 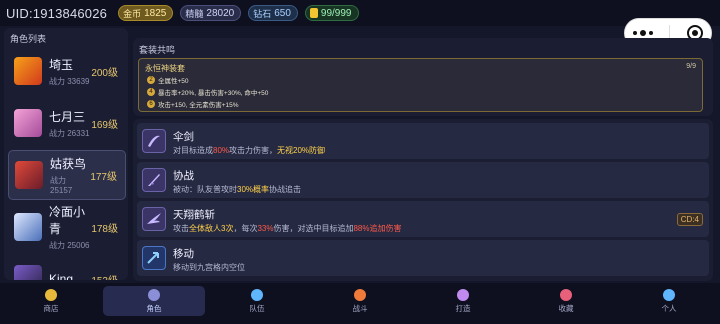 I want to click on character-name: 七月三, so click(x=67, y=116).